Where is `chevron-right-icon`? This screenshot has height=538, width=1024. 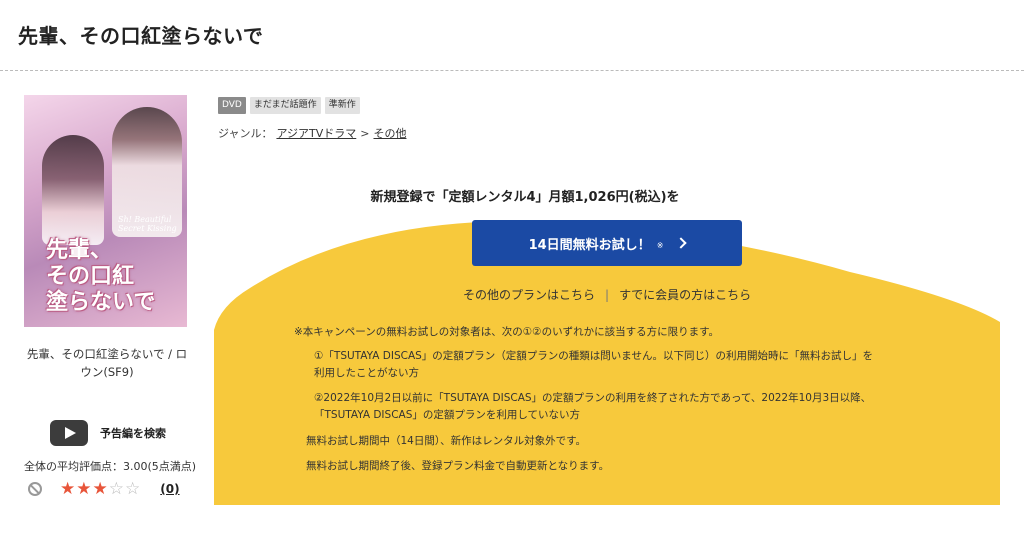 chevron-right-icon is located at coordinates (681, 243).